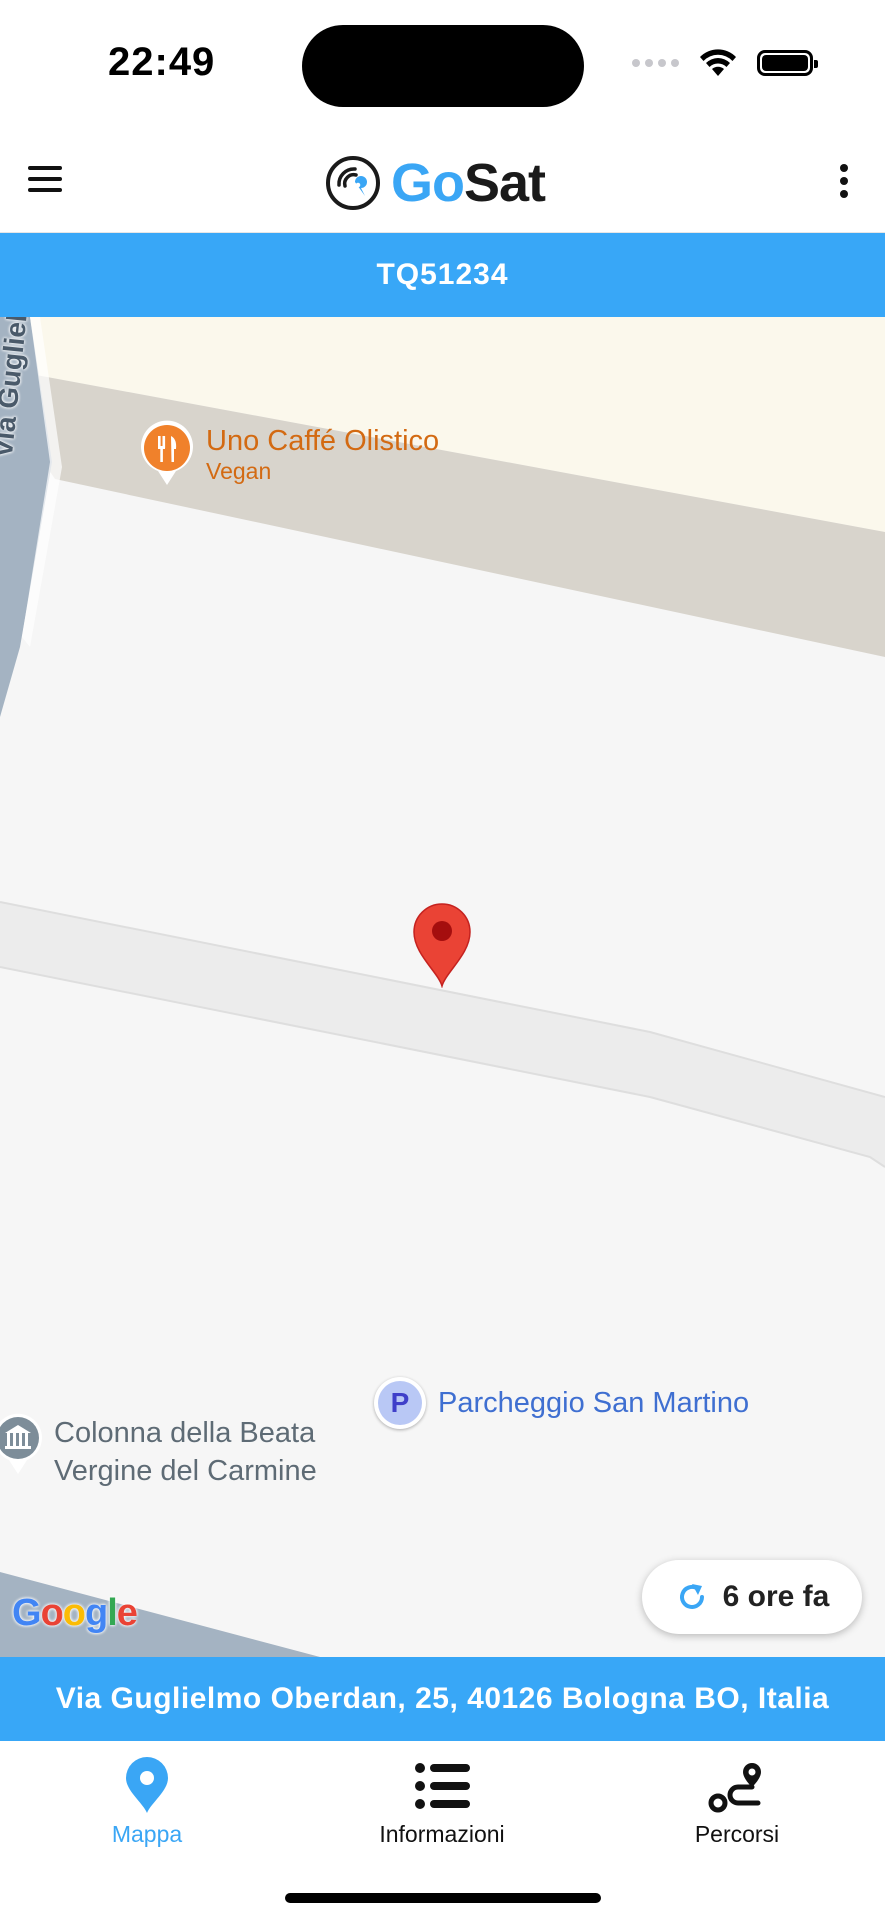 This screenshot has width=885, height=1920. What do you see at coordinates (158, 1451) in the screenshot?
I see `poi-monument: Colonna della Beata Vergine del Carmine` at bounding box center [158, 1451].